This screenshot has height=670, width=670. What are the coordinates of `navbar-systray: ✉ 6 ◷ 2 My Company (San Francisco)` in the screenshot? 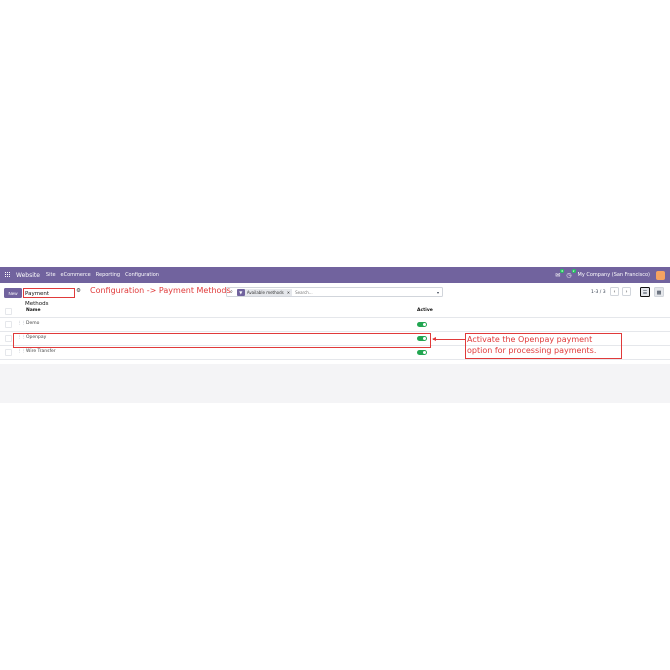 It's located at (610, 274).